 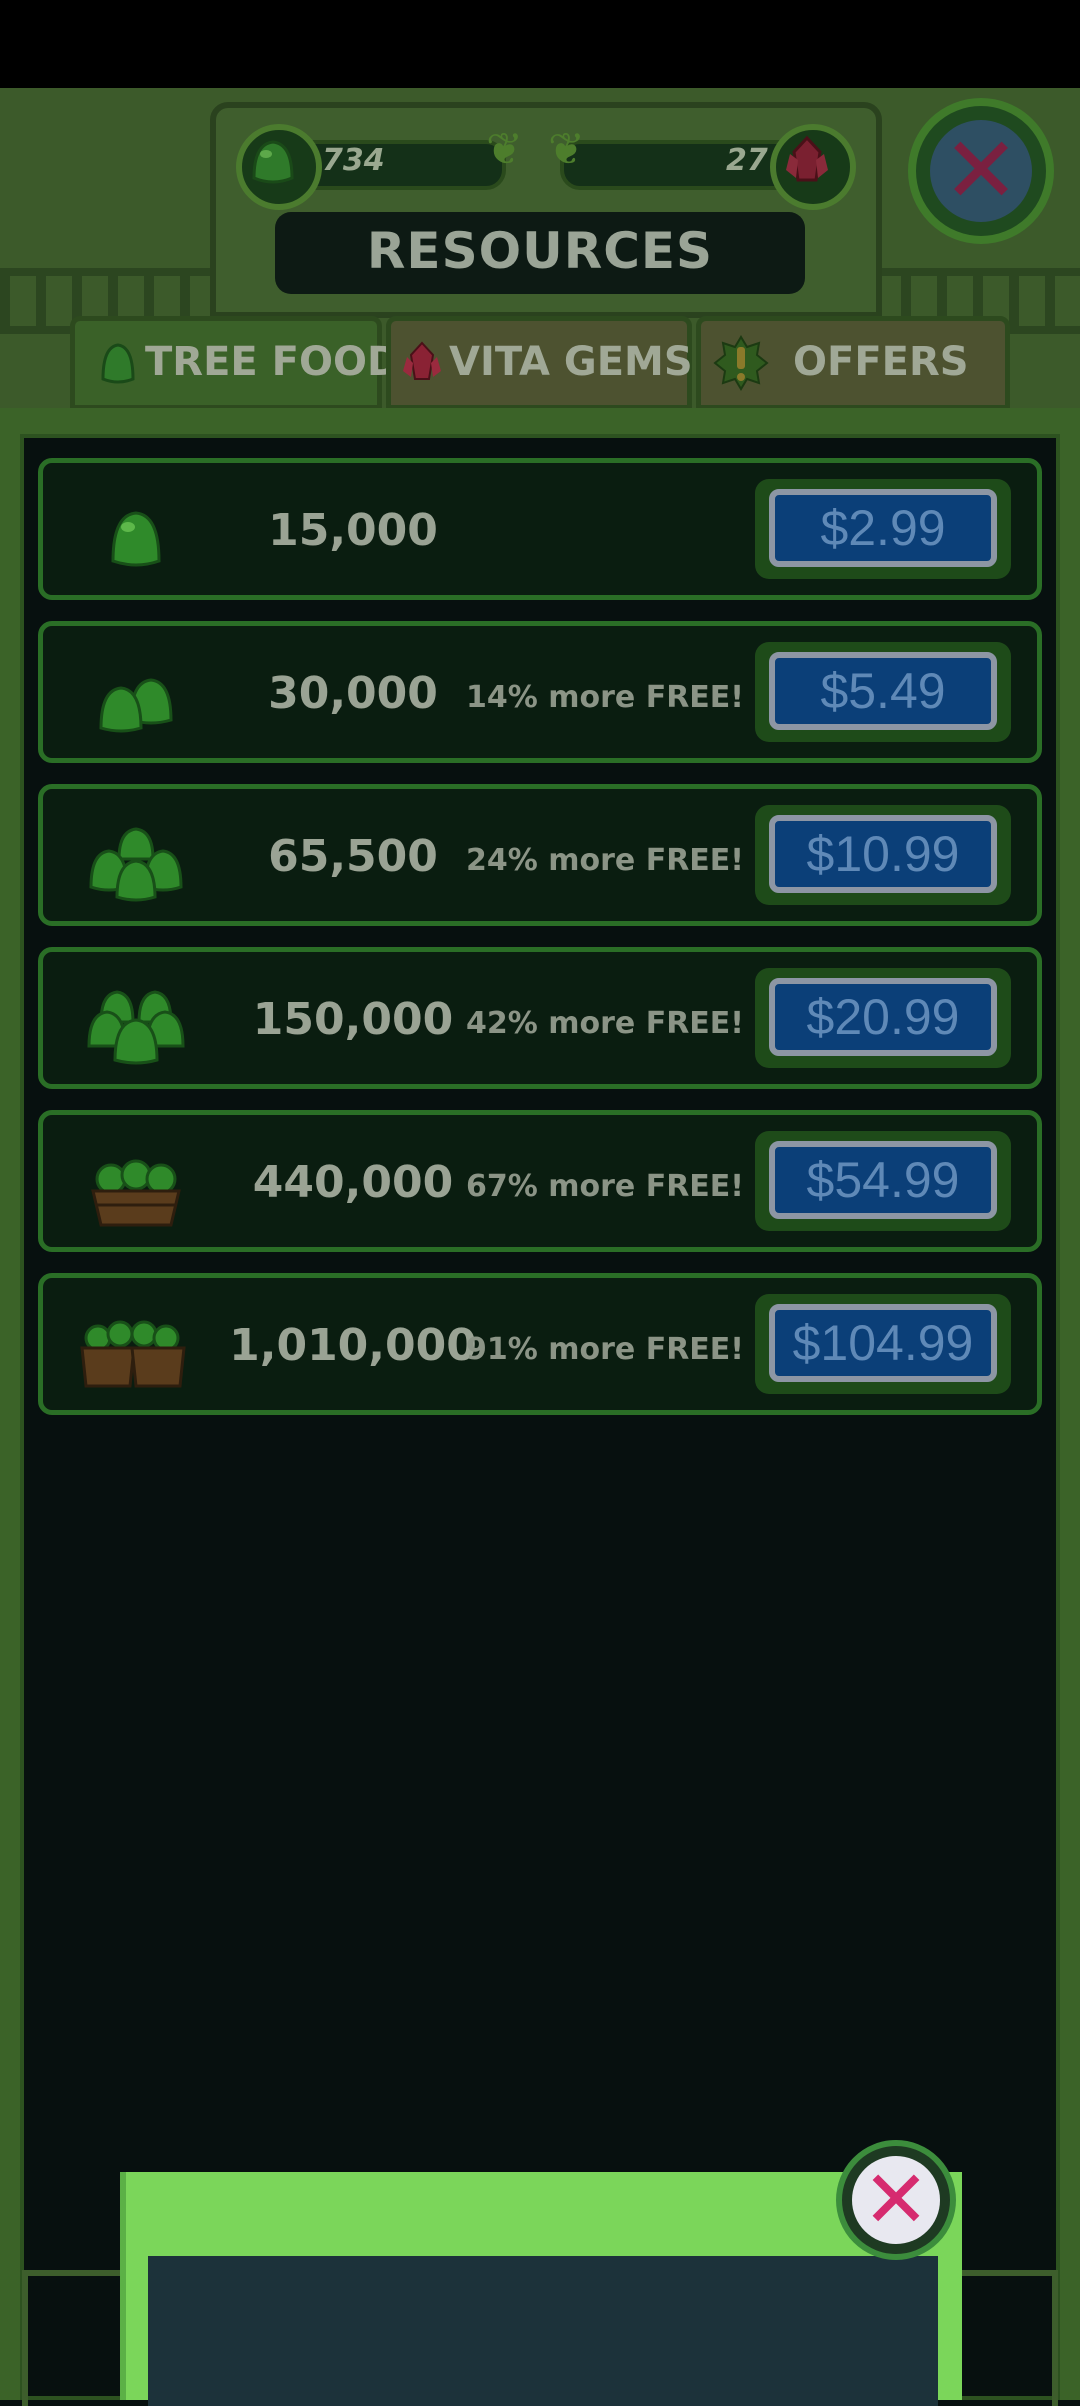 What do you see at coordinates (353, 530) in the screenshot?
I see `offer-quantity: 15,000` at bounding box center [353, 530].